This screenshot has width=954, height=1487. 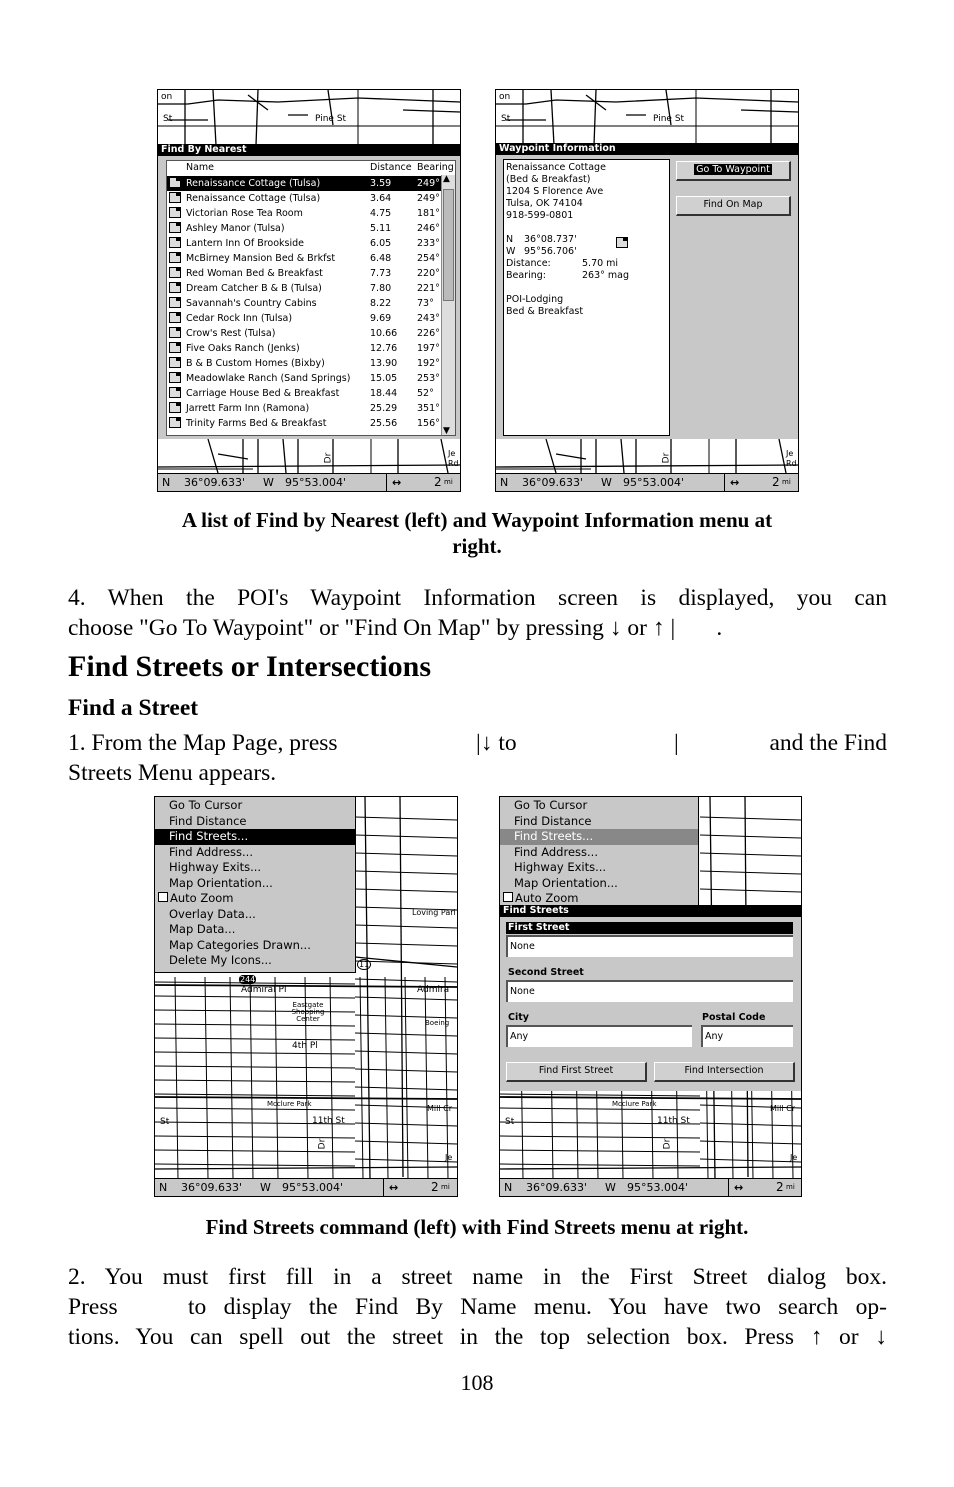 What do you see at coordinates (254, 288) in the screenshot?
I see `item-name: Dream Catcher B & B (Tulsa)` at bounding box center [254, 288].